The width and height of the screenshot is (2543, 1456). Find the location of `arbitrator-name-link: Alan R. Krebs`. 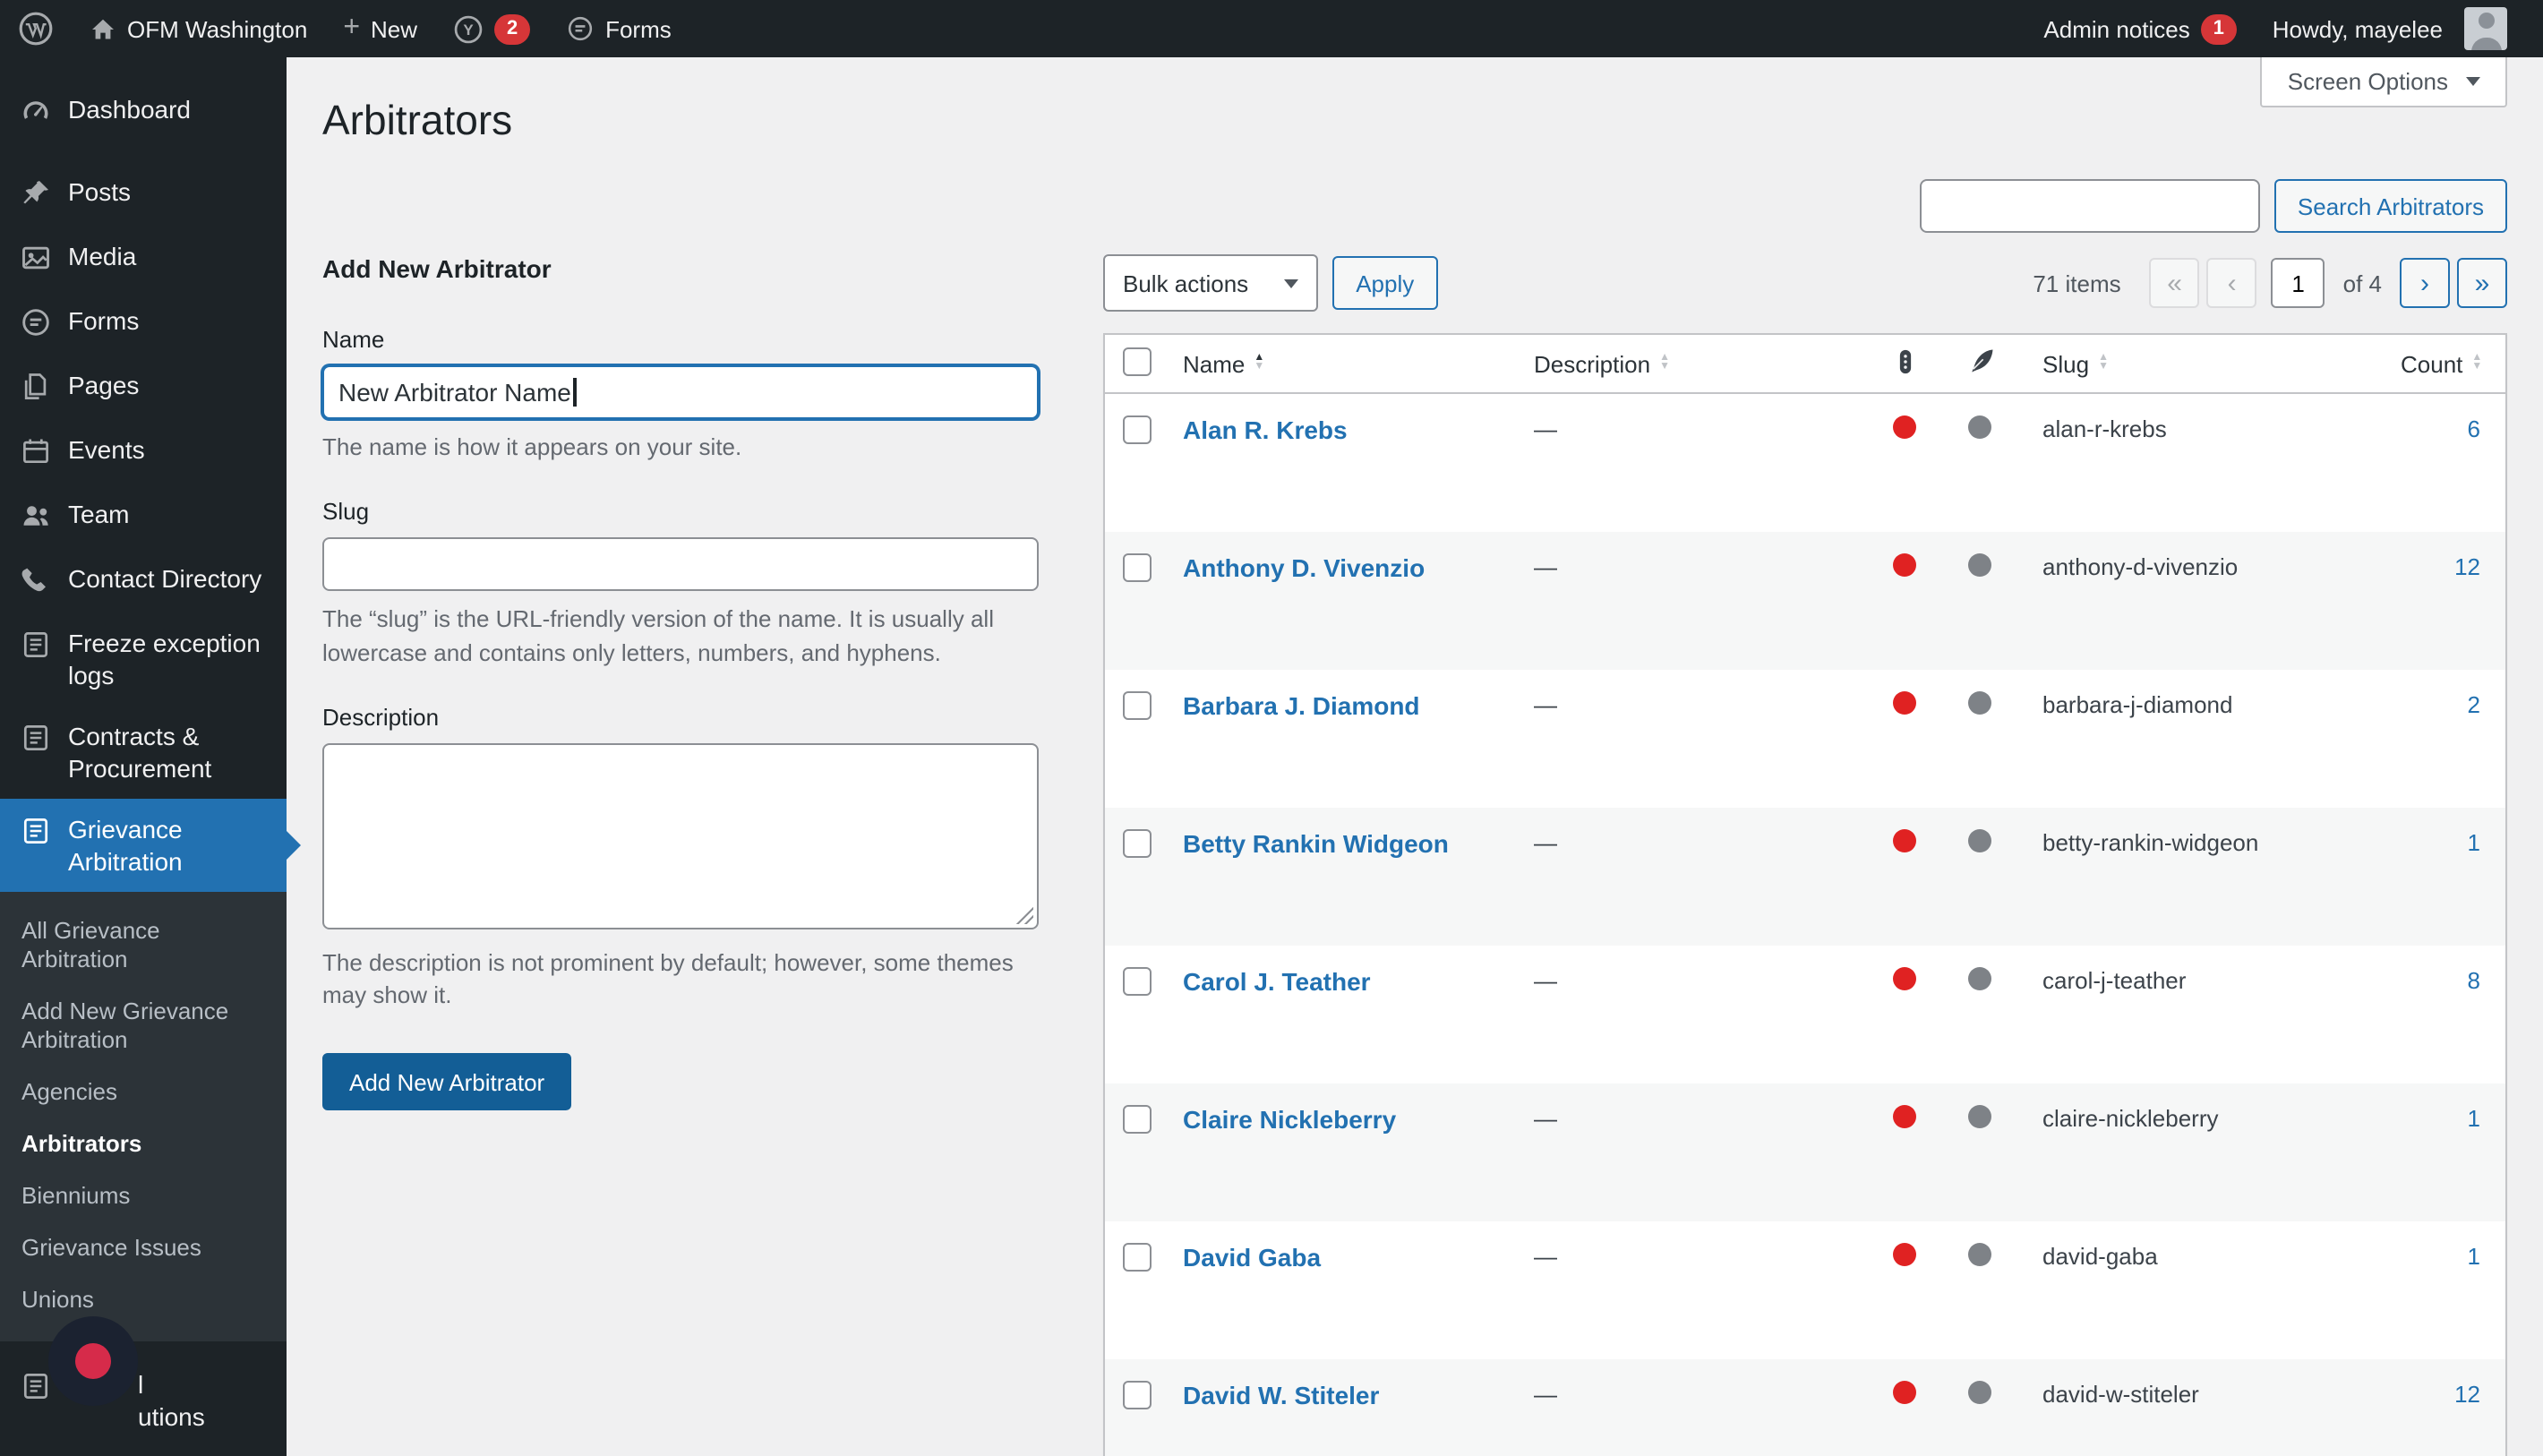

arbitrator-name-link: Alan R. Krebs is located at coordinates (1265, 429).